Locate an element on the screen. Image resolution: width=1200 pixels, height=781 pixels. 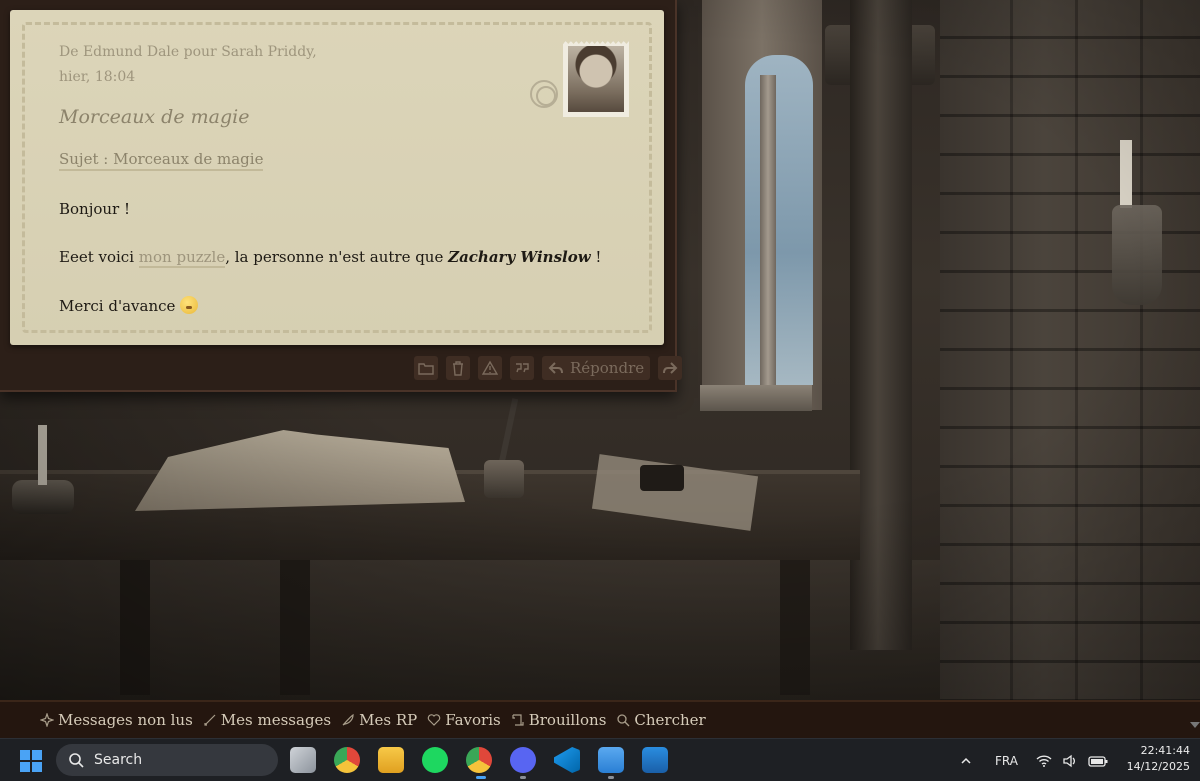
tray-overflow-button is located at coordinates (966, 760).